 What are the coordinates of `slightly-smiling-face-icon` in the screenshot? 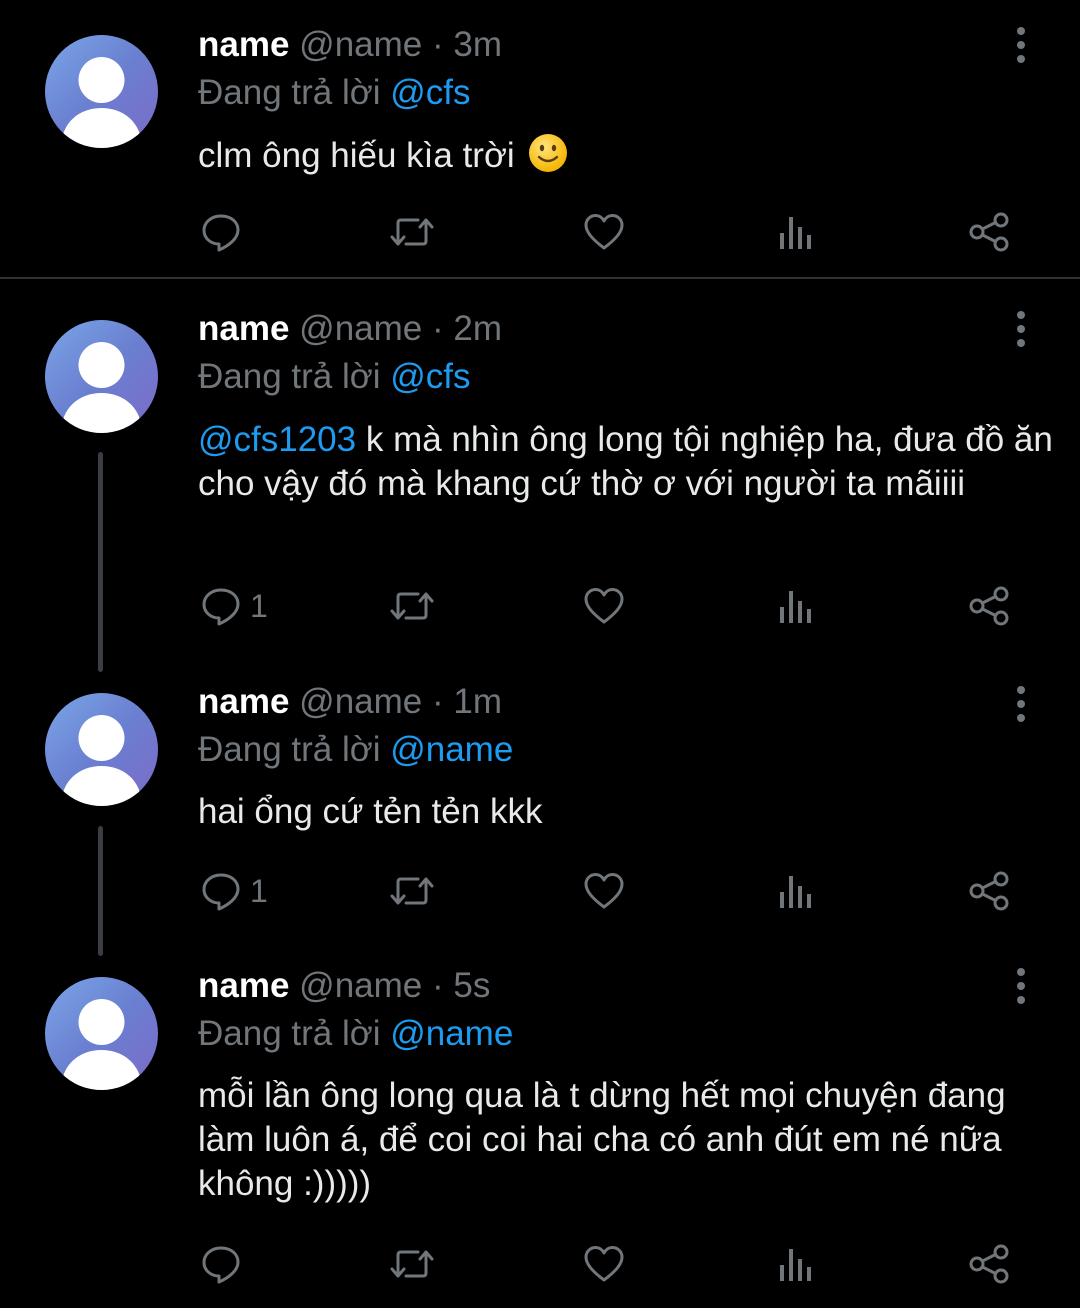 It's located at (548, 153).